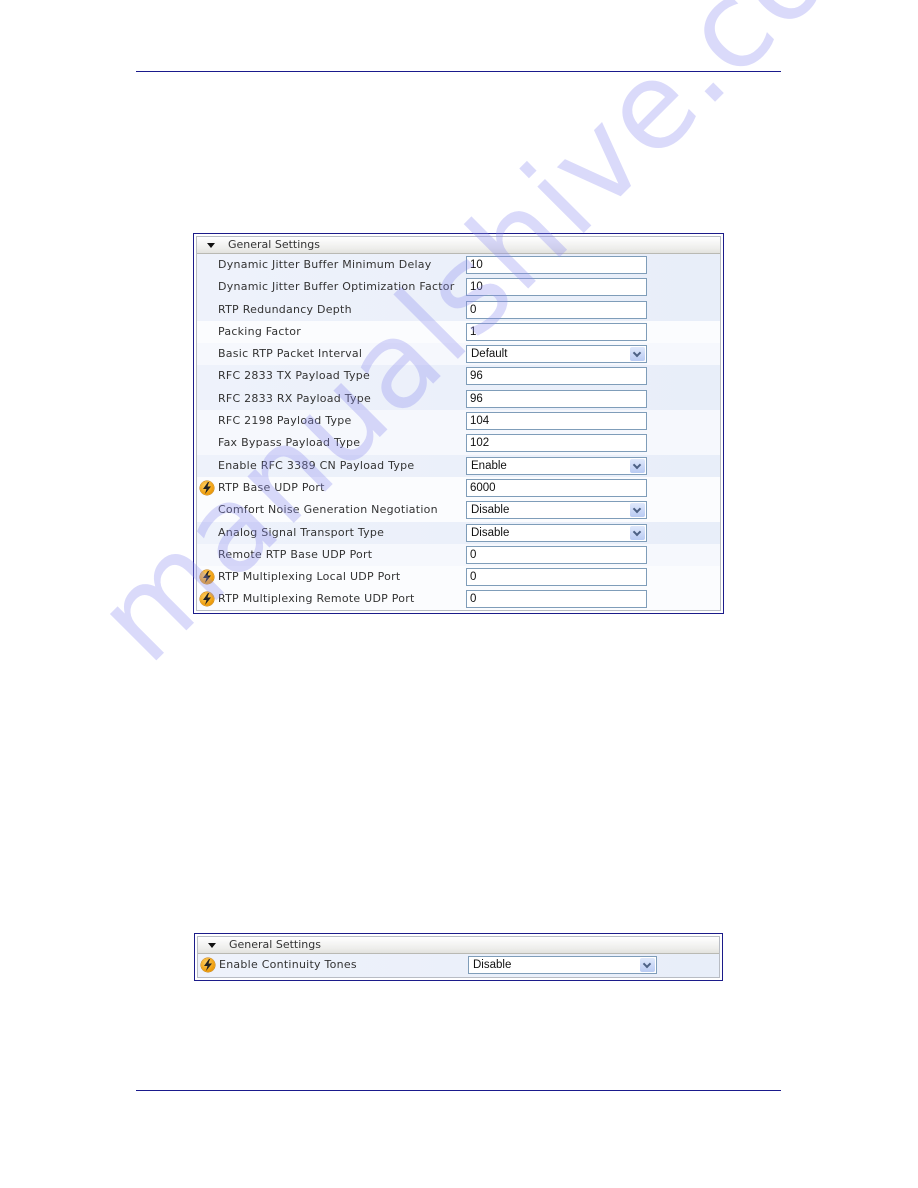 This screenshot has width=918, height=1188. I want to click on setting-row: Enable RFC 3389 CN Payload Type Enable, so click(458, 465).